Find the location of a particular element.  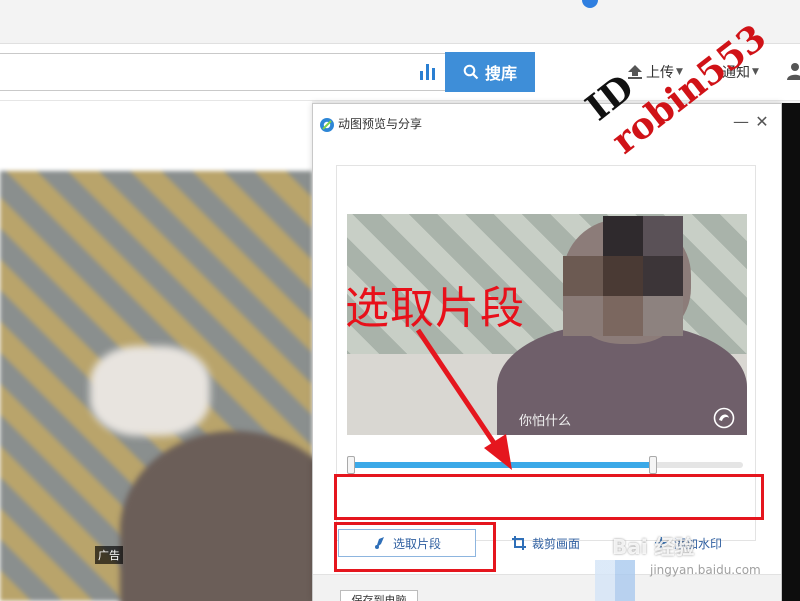

dialog-title: 动图预览与分享 is located at coordinates (380, 124).